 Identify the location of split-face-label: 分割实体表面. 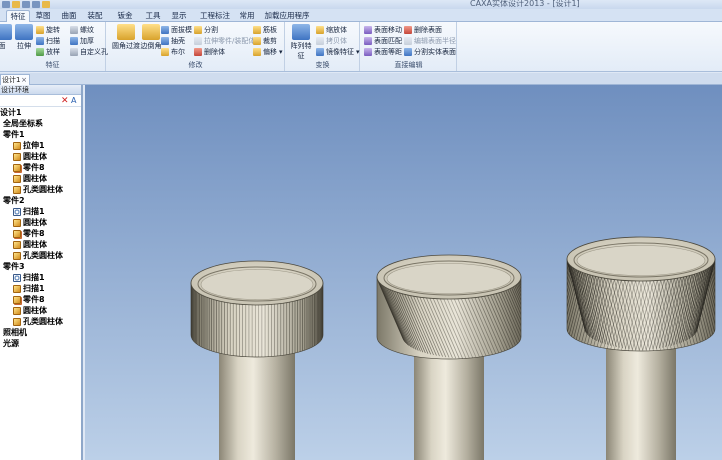
(435, 52).